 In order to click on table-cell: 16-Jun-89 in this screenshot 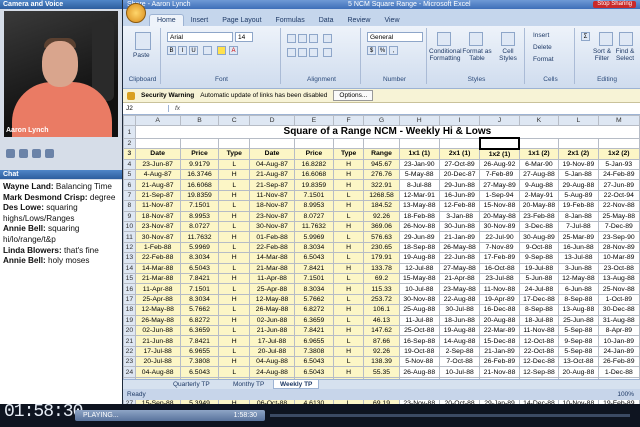, I will do `click(459, 195)`.